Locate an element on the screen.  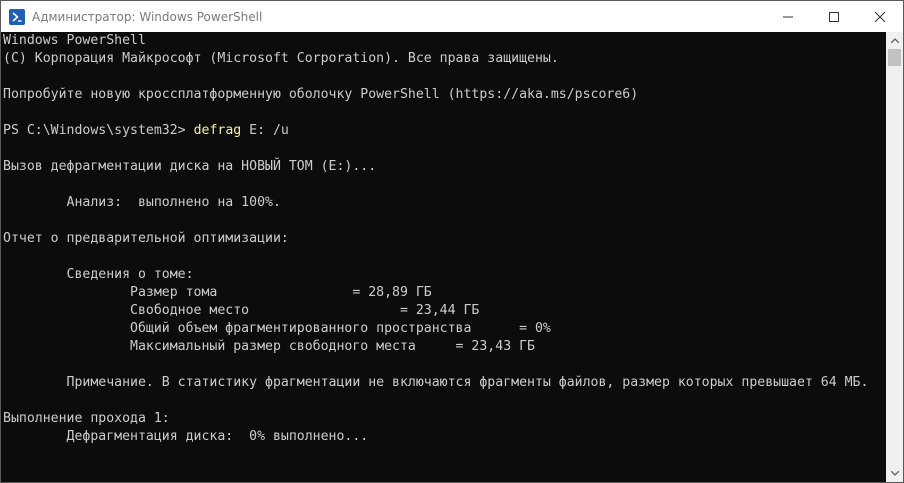
minimize-icon is located at coordinates (788, 16).